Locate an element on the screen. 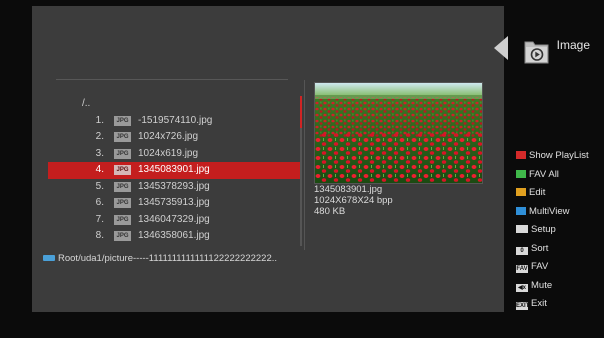  item-index: 7. is located at coordinates (99, 219).